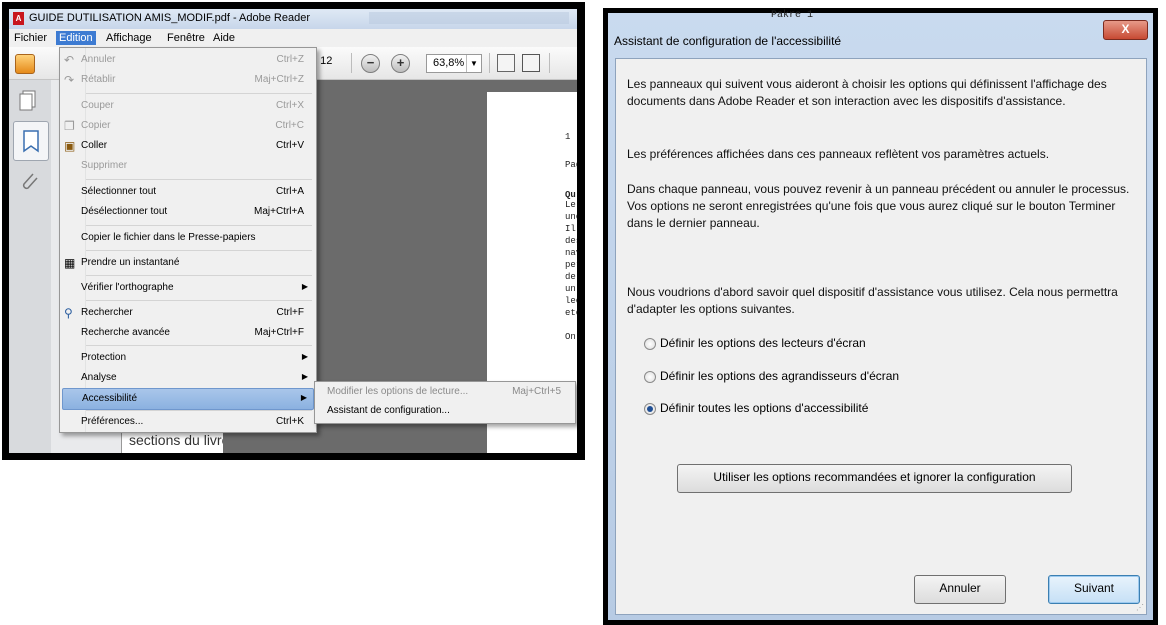  What do you see at coordinates (188, 146) in the screenshot?
I see `menu-item-coller: ▣ Coller Ctrl+V` at bounding box center [188, 146].